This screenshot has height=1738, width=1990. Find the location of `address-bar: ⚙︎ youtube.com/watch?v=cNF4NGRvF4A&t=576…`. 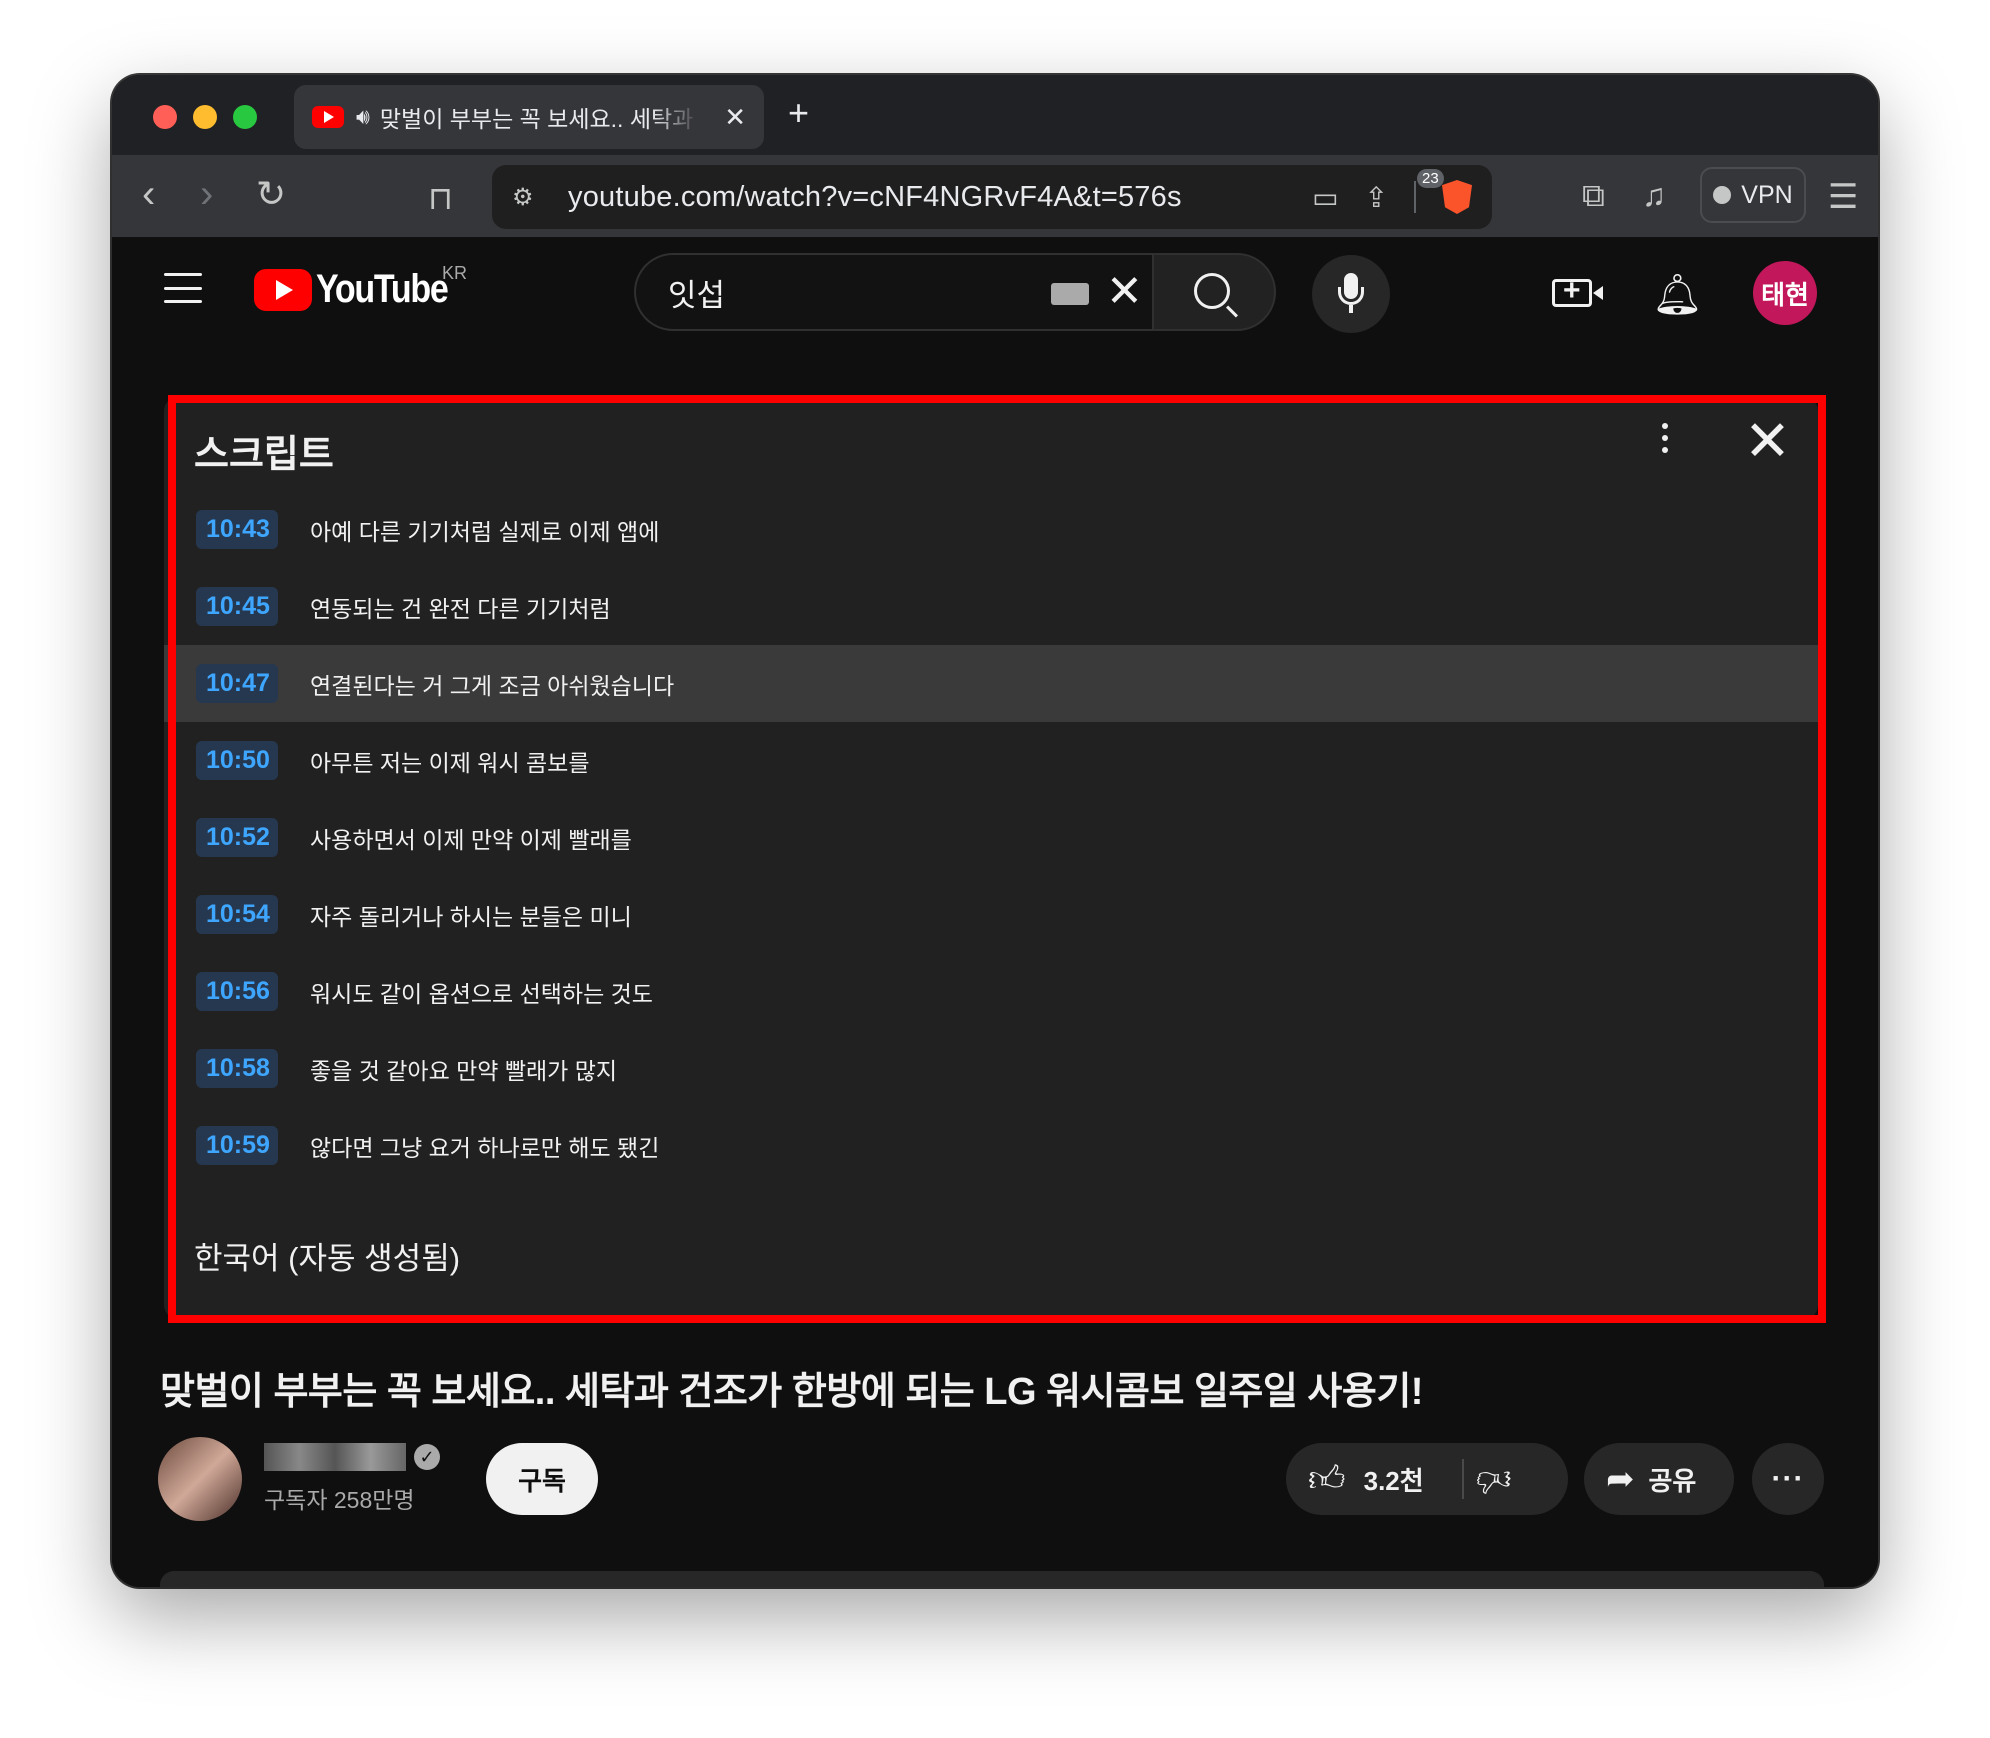

address-bar: ⚙︎ youtube.com/watch?v=cNF4NGRvF4A&t=576… is located at coordinates (992, 197).